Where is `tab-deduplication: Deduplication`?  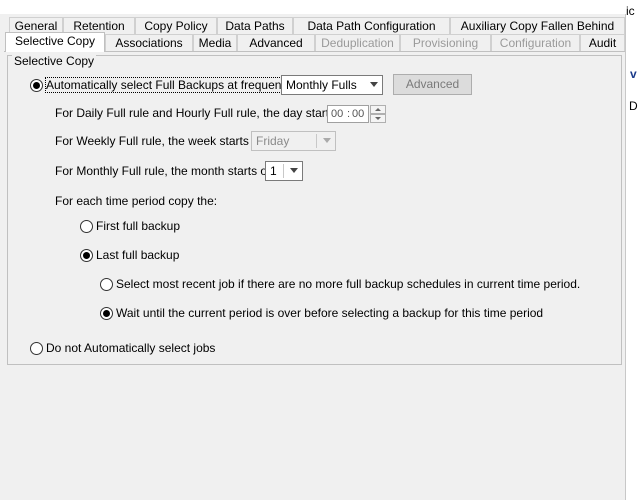 tab-deduplication: Deduplication is located at coordinates (357, 42).